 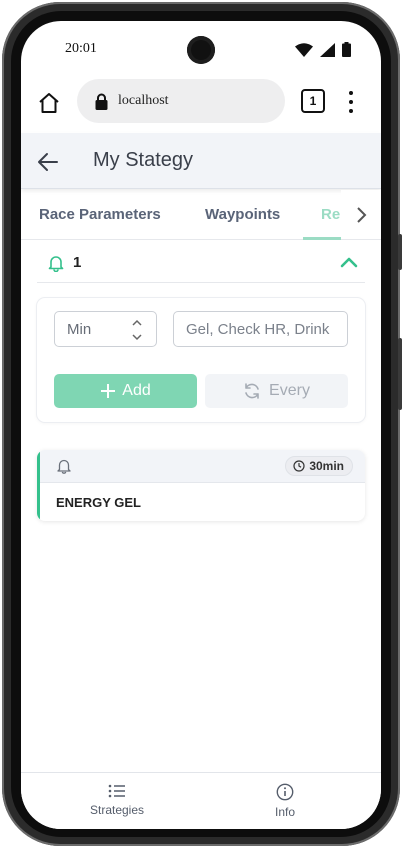 What do you see at coordinates (326, 466) in the screenshot?
I see `reminder-time: 30min` at bounding box center [326, 466].